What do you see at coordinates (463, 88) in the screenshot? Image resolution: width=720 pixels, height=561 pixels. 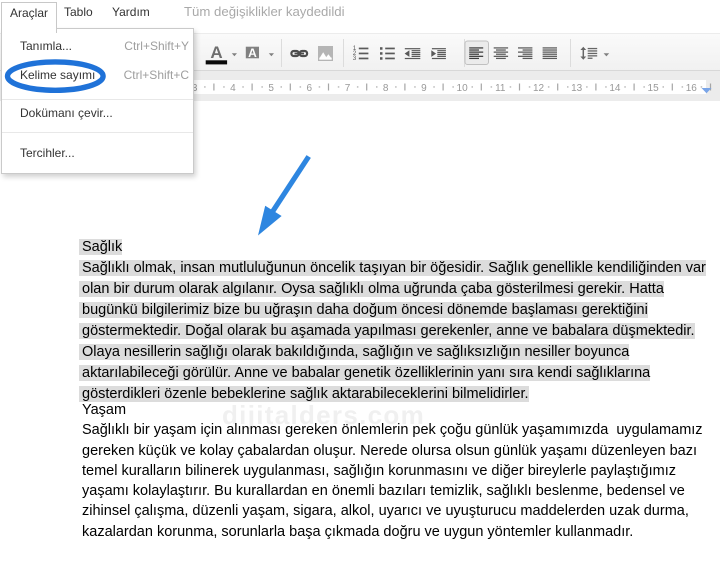 I see `svg-text: 10` at bounding box center [463, 88].